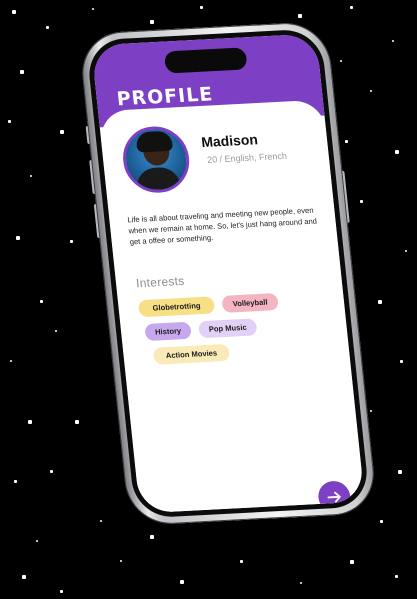 This screenshot has height=599, width=417. I want to click on interest-chip-pop-music: Pop Music, so click(228, 328).